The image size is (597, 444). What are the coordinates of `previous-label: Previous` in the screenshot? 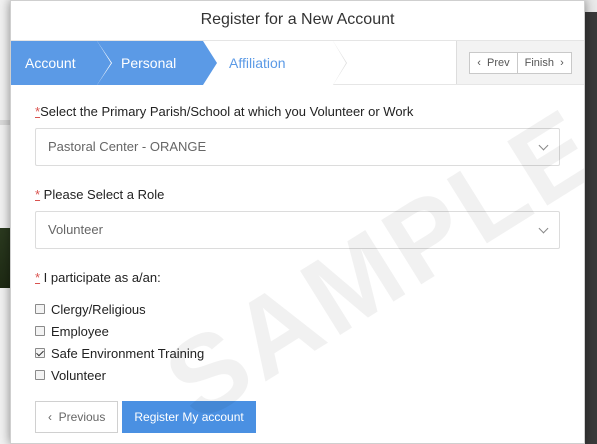 It's located at (82, 417).